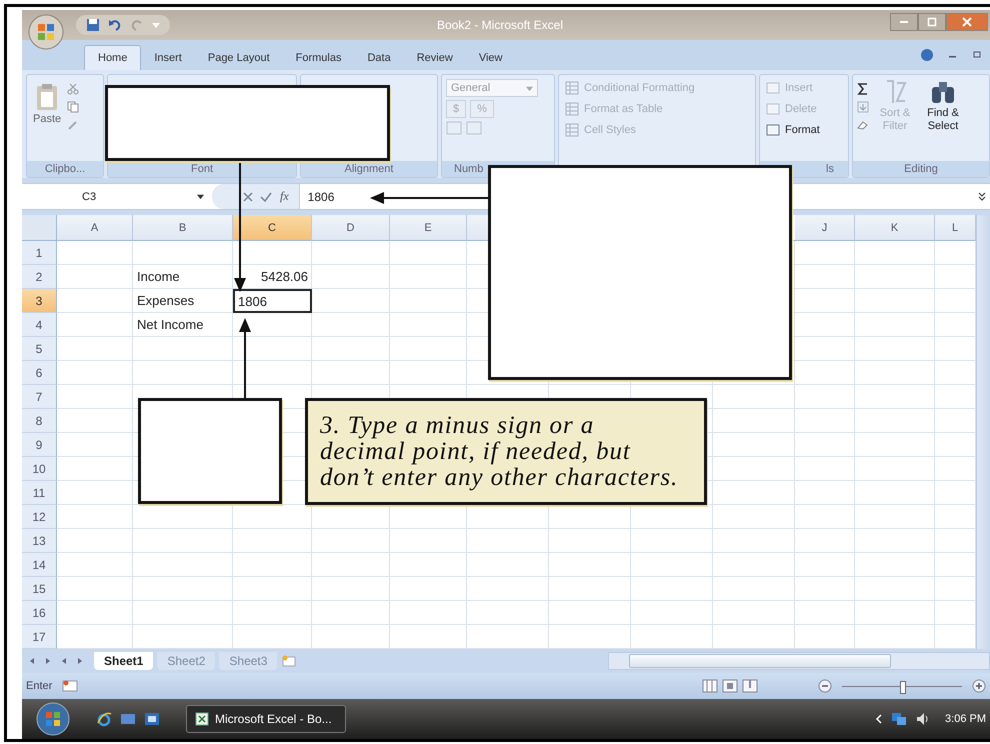 Image resolution: width=990 pixels, height=744 pixels. I want to click on binoculars-icon, so click(943, 92).